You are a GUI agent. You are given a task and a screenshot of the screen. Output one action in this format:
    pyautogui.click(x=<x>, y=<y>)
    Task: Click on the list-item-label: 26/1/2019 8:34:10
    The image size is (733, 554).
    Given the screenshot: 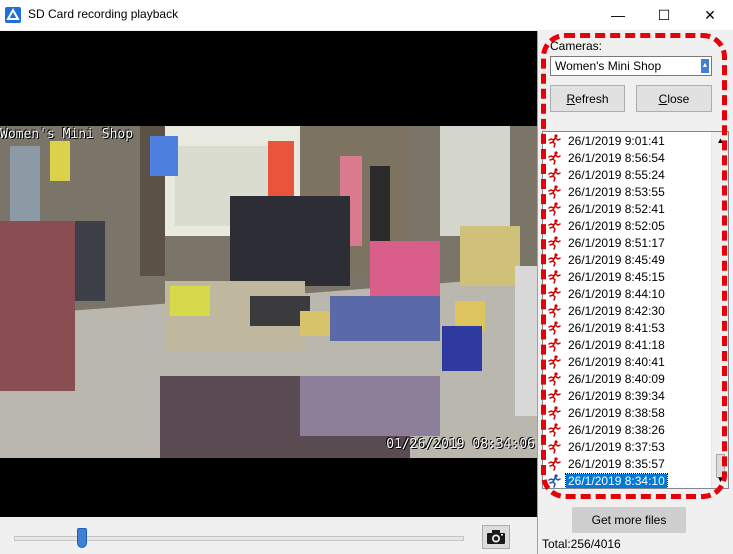 What is the action you would take?
    pyautogui.click(x=616, y=480)
    